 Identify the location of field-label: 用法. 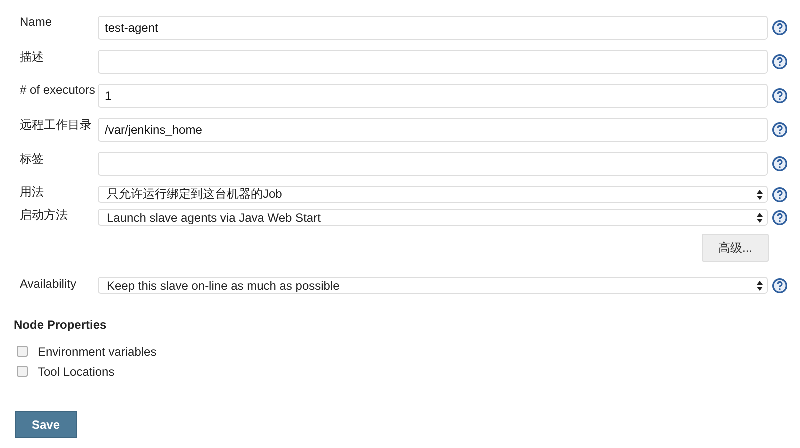
(32, 192).